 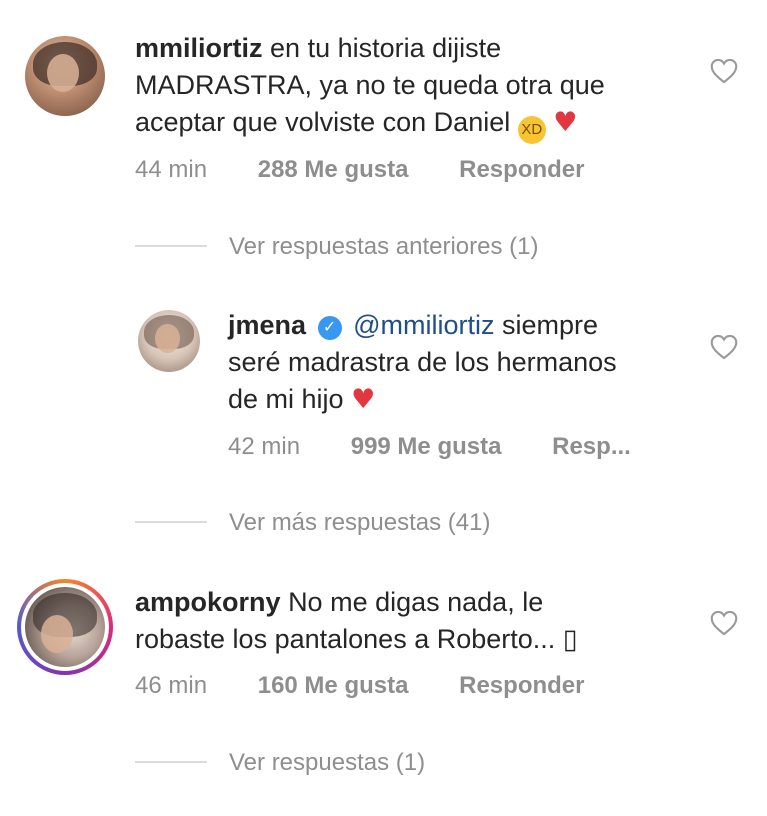 I want to click on comment-text: aceptar que volviste con Daniel XD ♥, so click(x=356, y=124).